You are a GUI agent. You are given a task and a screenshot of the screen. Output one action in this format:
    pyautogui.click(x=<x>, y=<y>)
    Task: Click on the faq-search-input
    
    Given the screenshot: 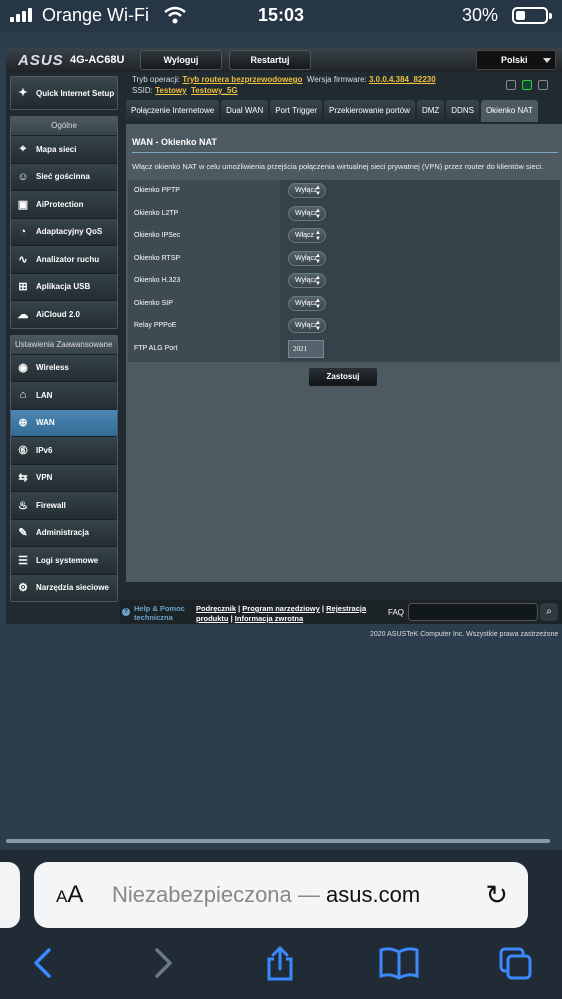 What is the action you would take?
    pyautogui.click(x=473, y=612)
    